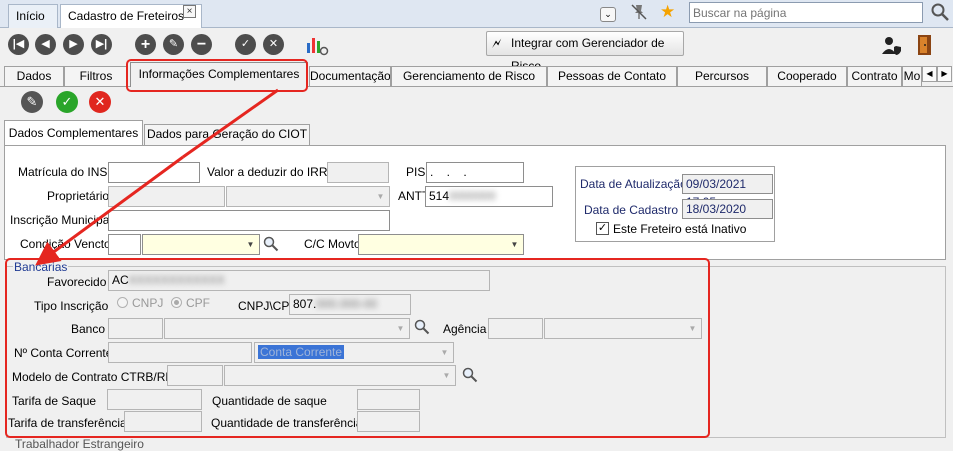 This screenshot has width=953, height=451. I want to click on inativo-checkbox: ✓, so click(602, 228).